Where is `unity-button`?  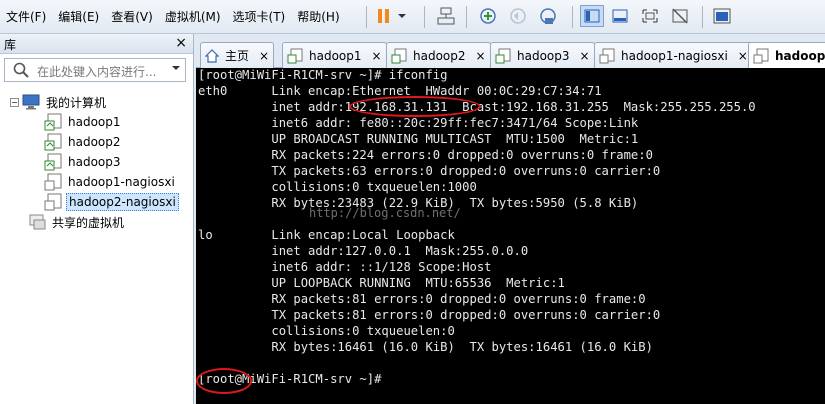 unity-button is located at coordinates (680, 16).